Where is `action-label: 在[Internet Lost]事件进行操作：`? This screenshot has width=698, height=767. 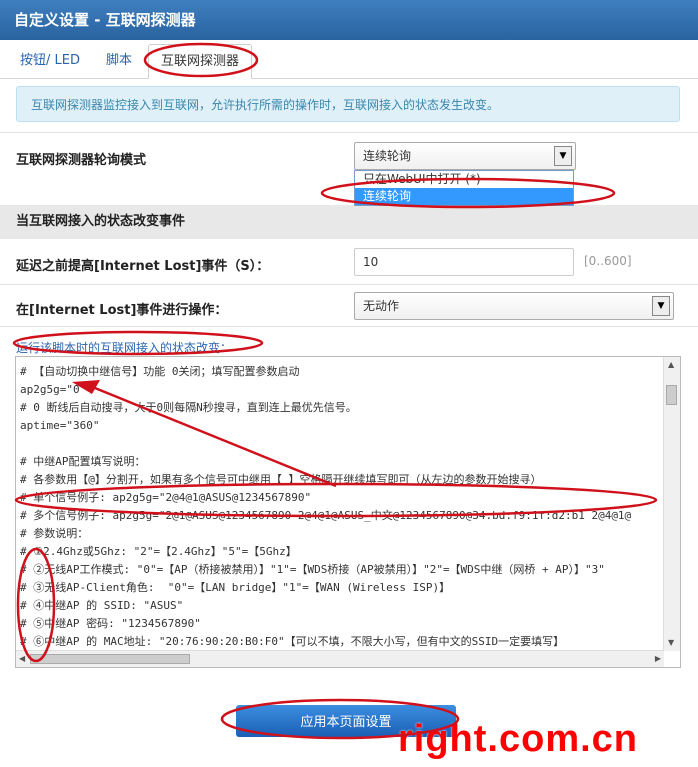 action-label: 在[Internet Lost]事件进行操作： is located at coordinates (122, 310).